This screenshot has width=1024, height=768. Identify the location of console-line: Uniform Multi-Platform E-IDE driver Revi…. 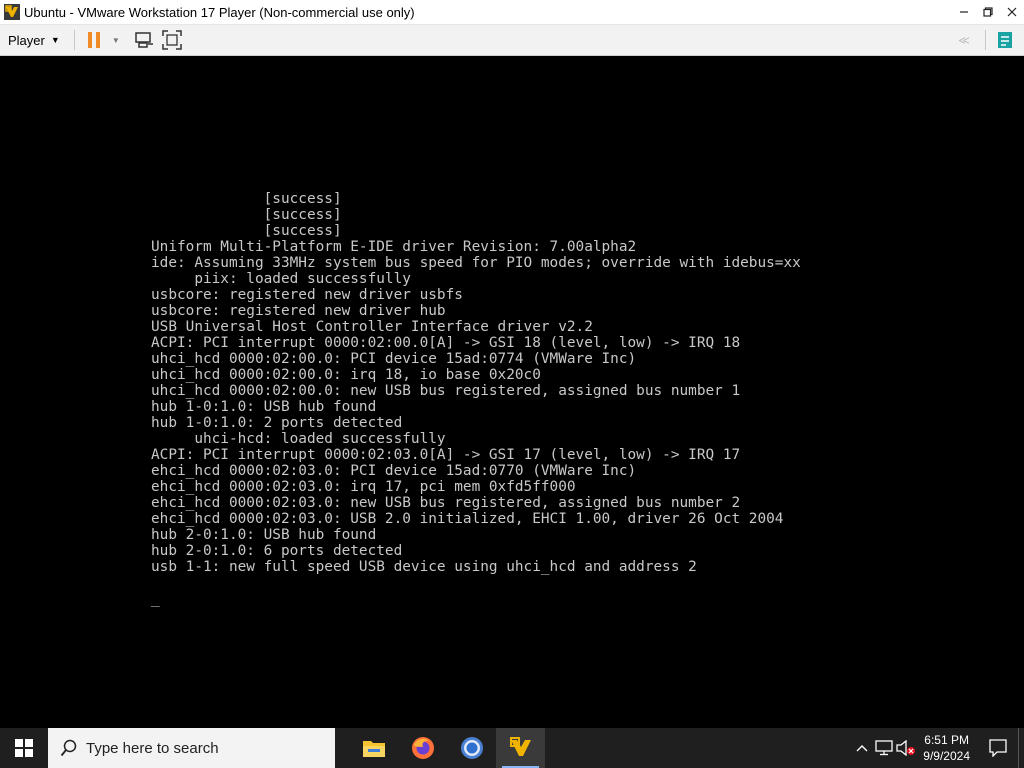
(394, 247).